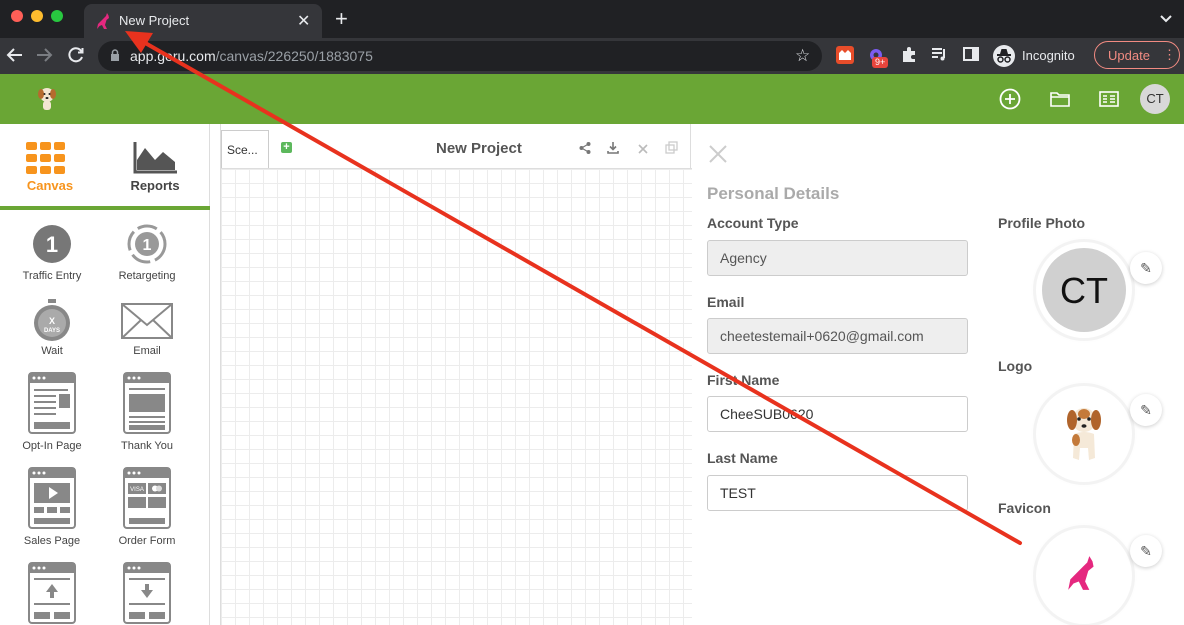  What do you see at coordinates (147, 593) in the screenshot?
I see `downsell-page-icon` at bounding box center [147, 593].